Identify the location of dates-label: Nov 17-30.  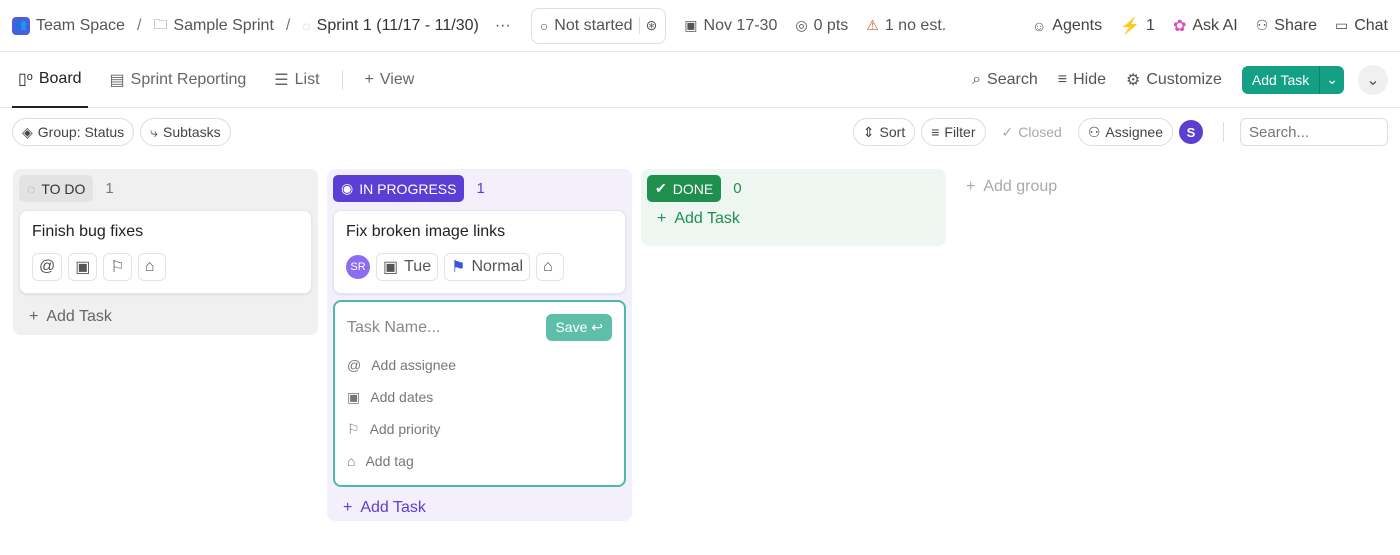
(740, 25).